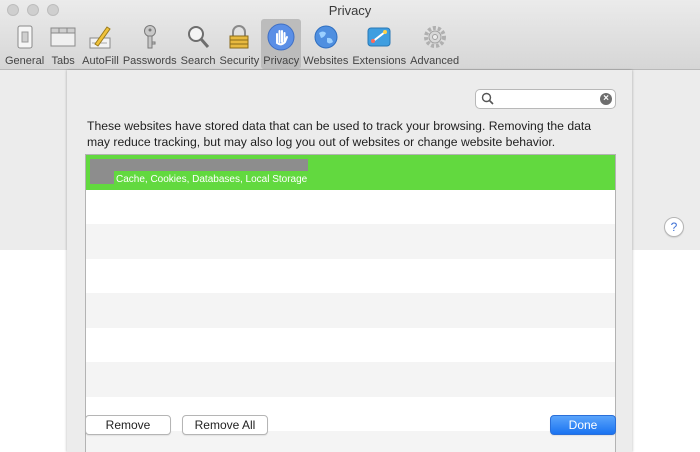 Image resolution: width=700 pixels, height=452 pixels. What do you see at coordinates (674, 227) in the screenshot?
I see `help-button: ?` at bounding box center [674, 227].